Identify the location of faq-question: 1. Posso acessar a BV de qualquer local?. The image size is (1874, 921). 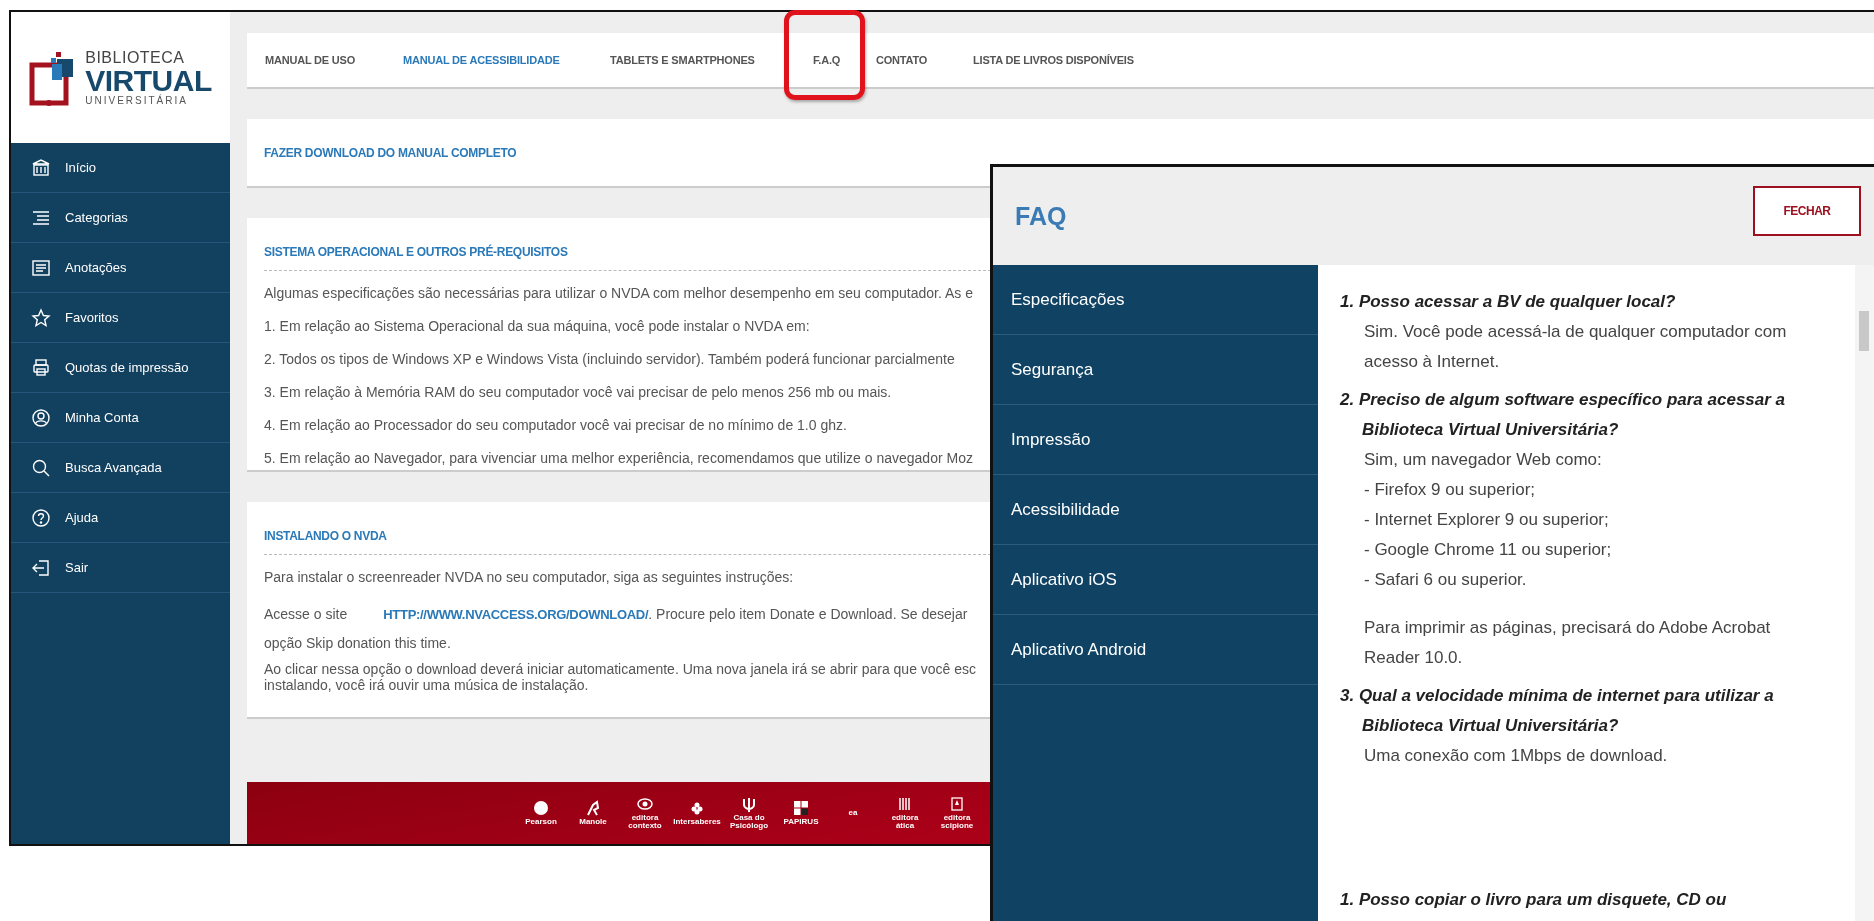
(1508, 302).